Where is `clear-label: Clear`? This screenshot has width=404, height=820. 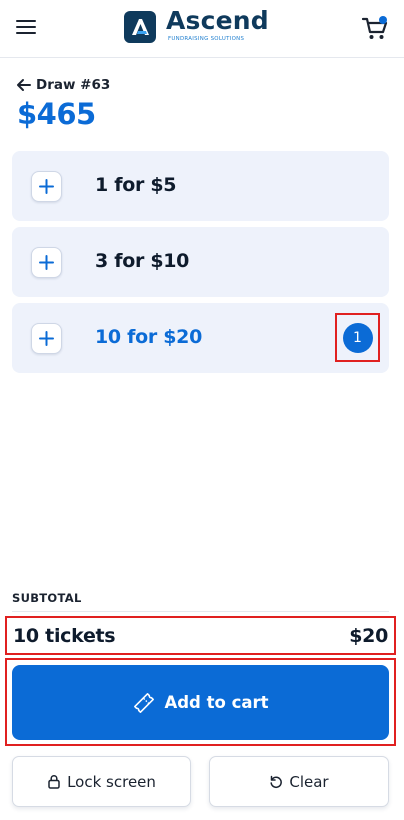 clear-label: Clear is located at coordinates (309, 781).